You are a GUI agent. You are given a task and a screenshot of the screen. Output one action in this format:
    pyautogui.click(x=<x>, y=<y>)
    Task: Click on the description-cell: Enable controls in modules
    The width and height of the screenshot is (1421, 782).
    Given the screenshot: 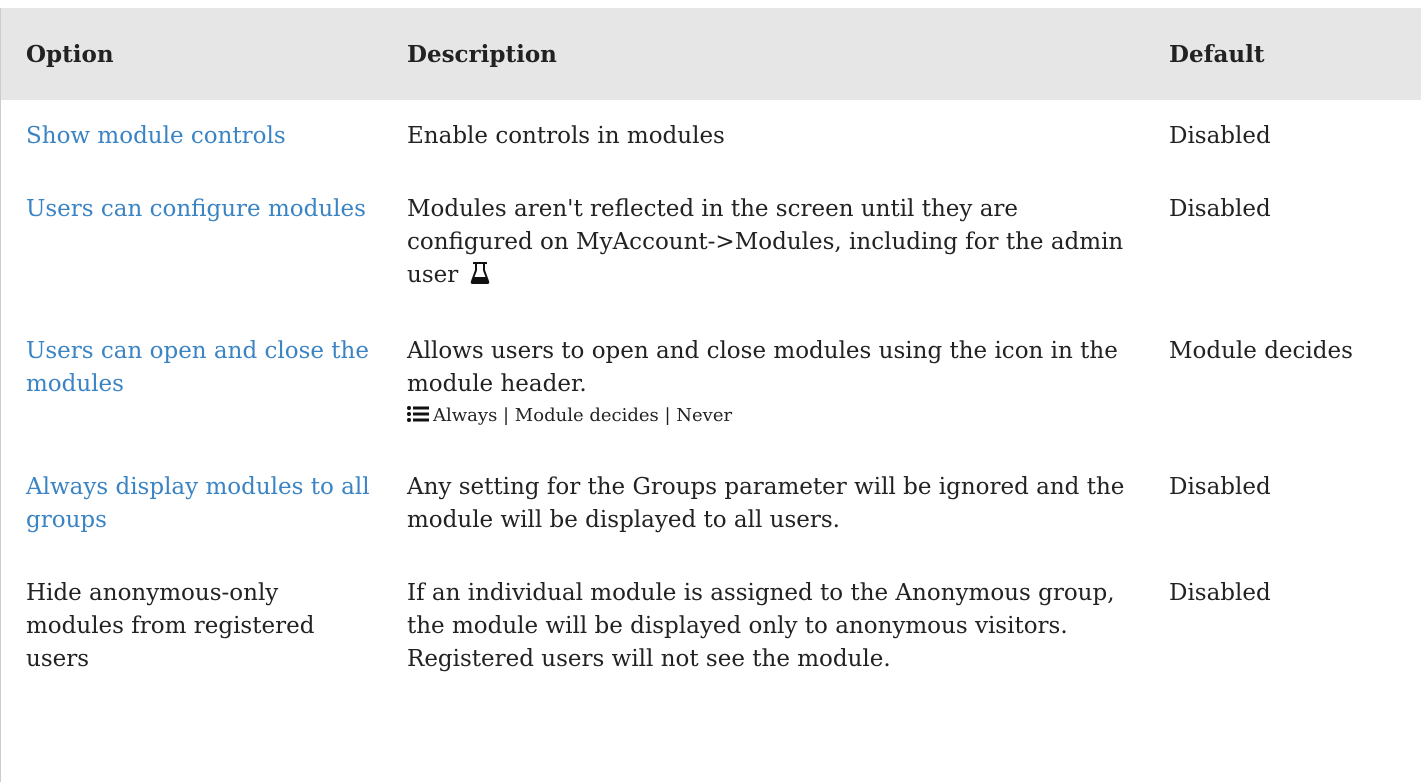 What is the action you would take?
    pyautogui.click(x=566, y=136)
    